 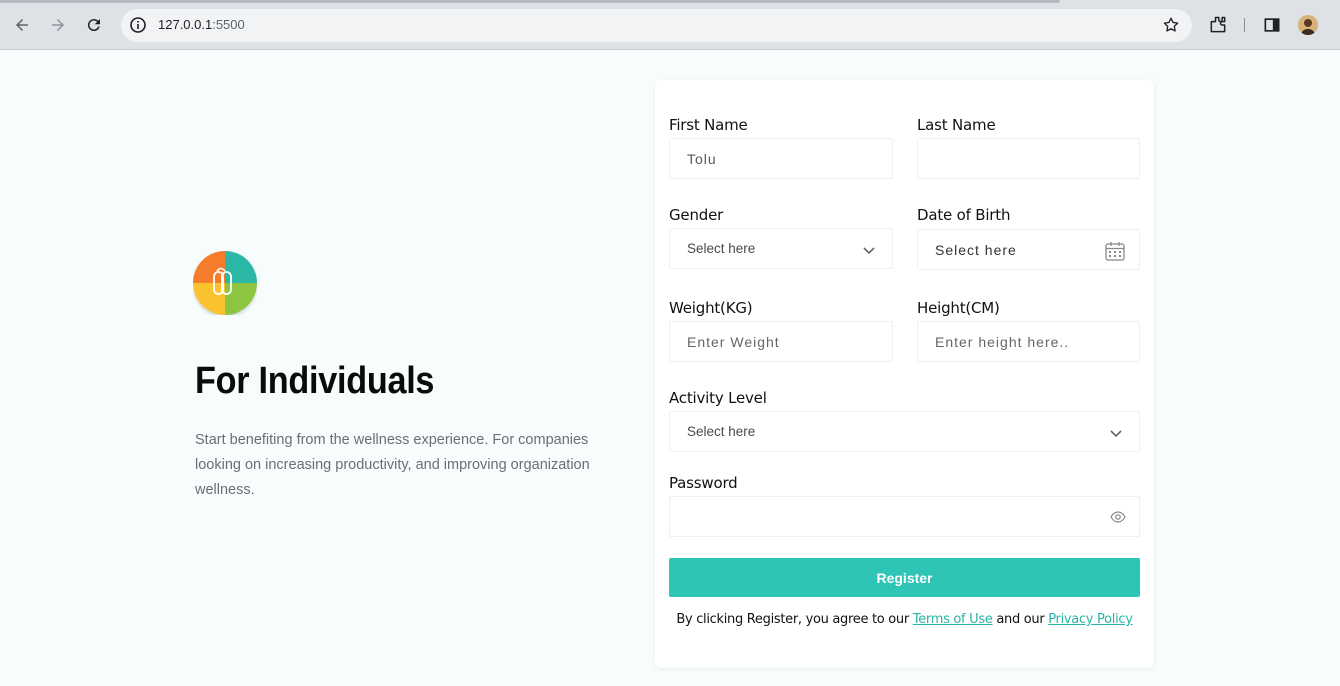 What do you see at coordinates (696, 215) in the screenshot?
I see `gender-label: Gender` at bounding box center [696, 215].